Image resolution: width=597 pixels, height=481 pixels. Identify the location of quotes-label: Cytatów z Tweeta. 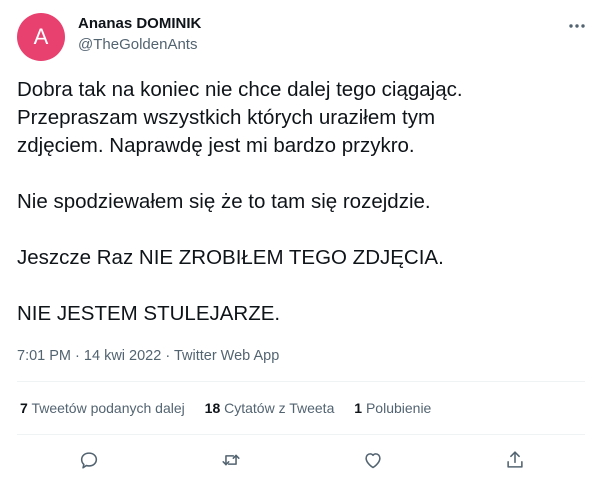
(279, 408).